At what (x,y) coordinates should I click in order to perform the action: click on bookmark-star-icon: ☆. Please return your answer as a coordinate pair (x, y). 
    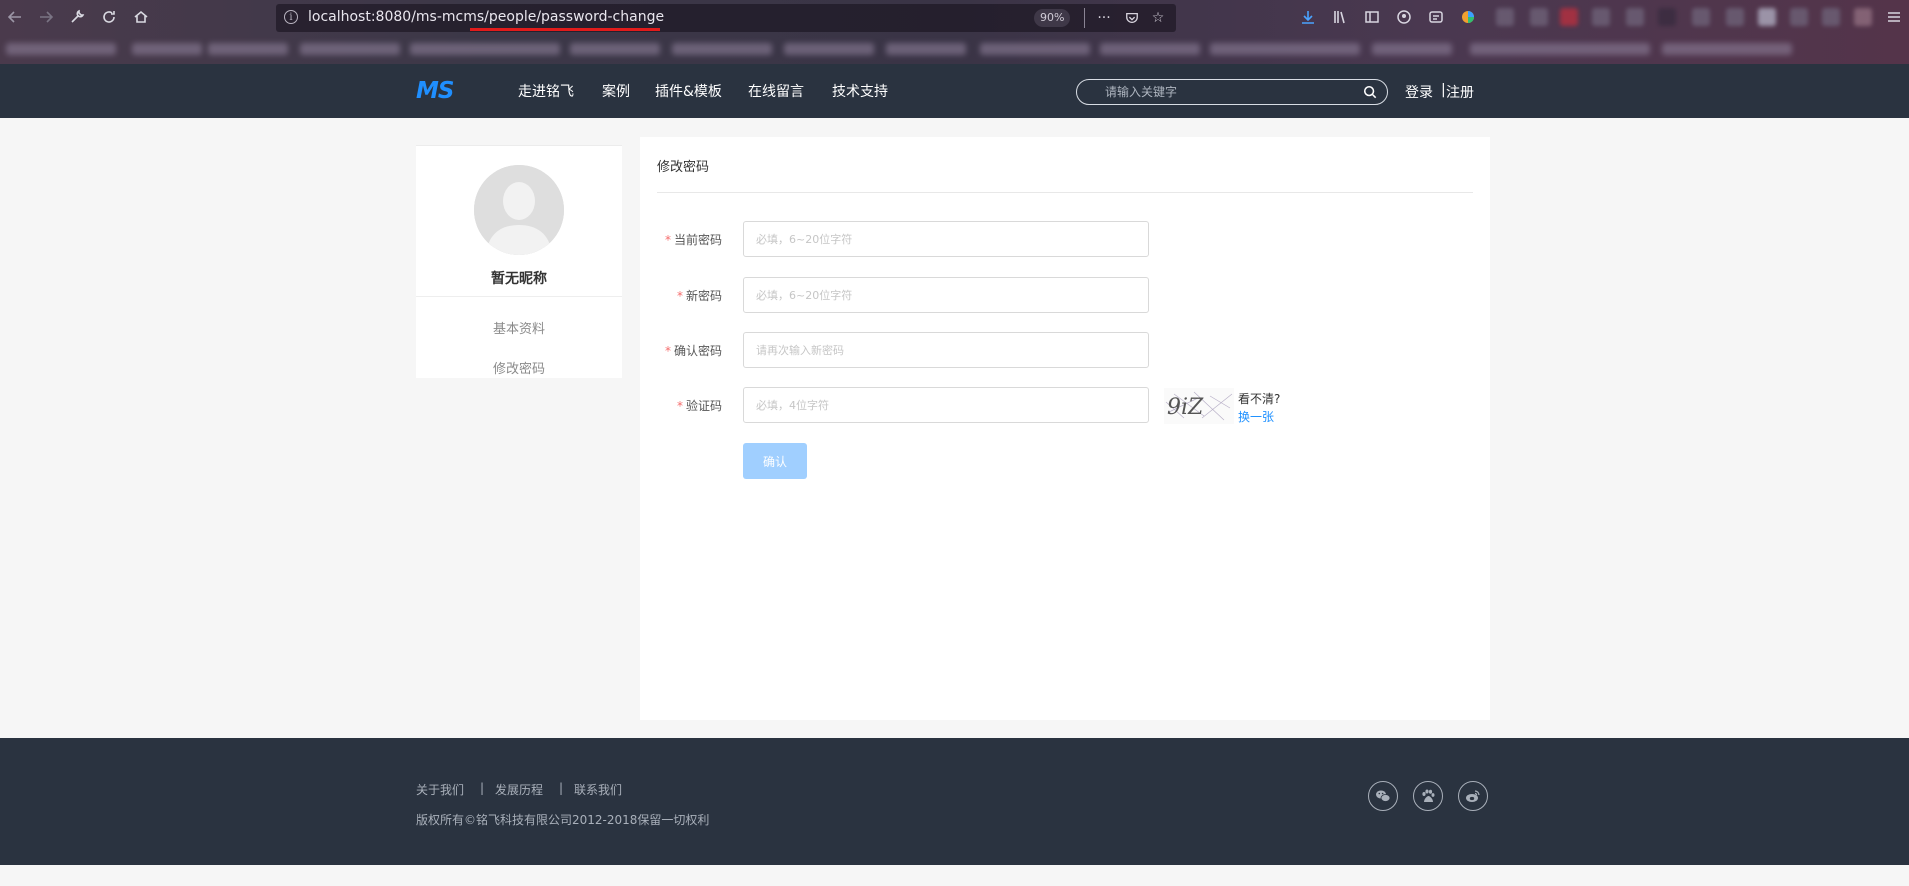
    Looking at the image, I should click on (1158, 18).